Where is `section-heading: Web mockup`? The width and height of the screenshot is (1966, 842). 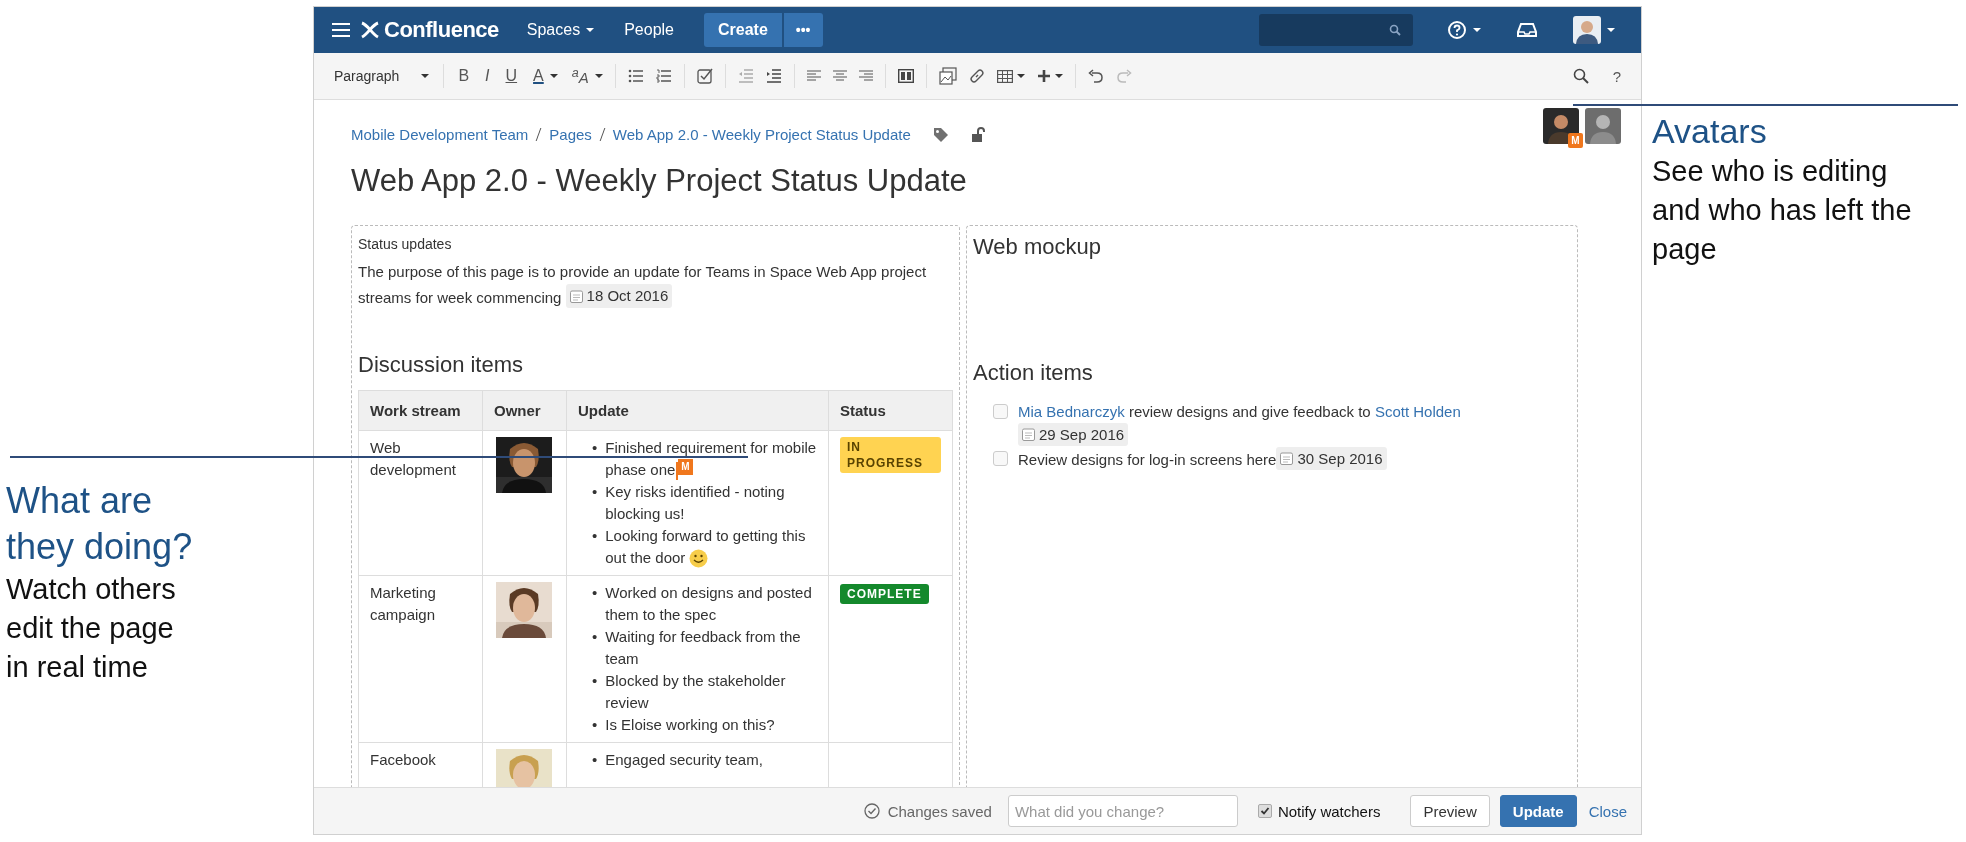
section-heading: Web mockup is located at coordinates (1037, 247).